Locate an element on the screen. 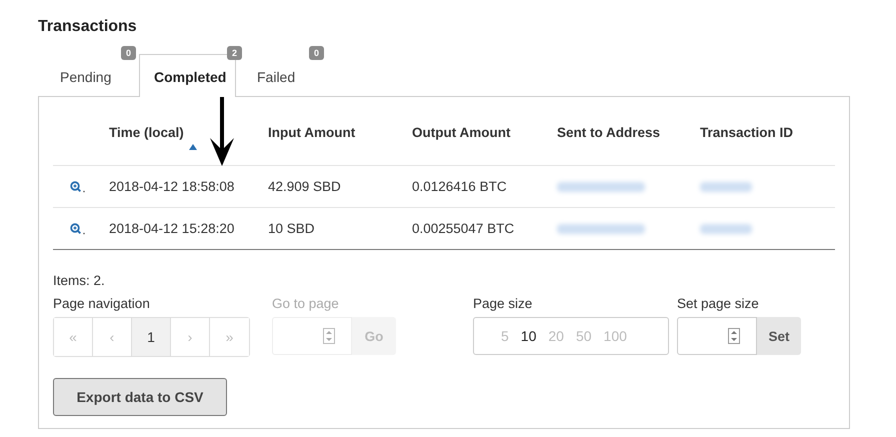 The width and height of the screenshot is (896, 437). field-label: Set page size is located at coordinates (718, 304).